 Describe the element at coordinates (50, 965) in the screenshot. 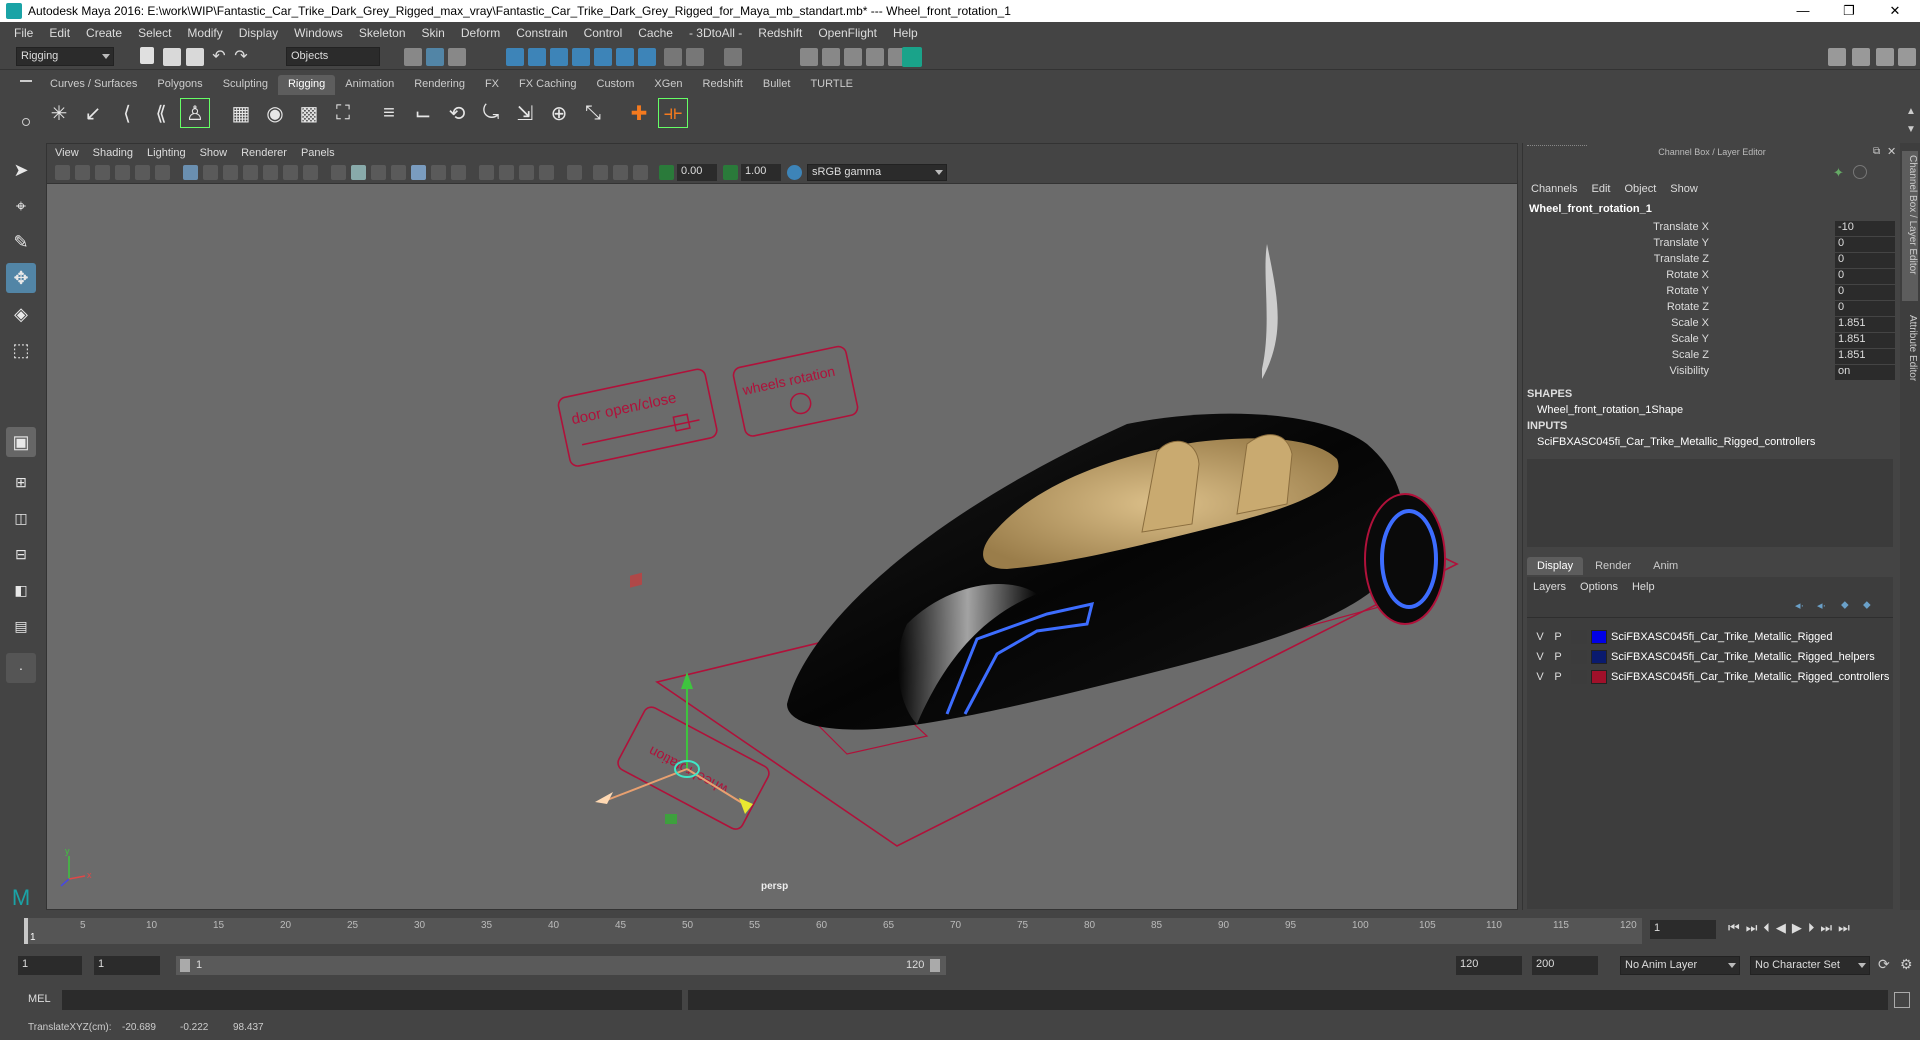

I see `animation-start-field: 1` at that location.